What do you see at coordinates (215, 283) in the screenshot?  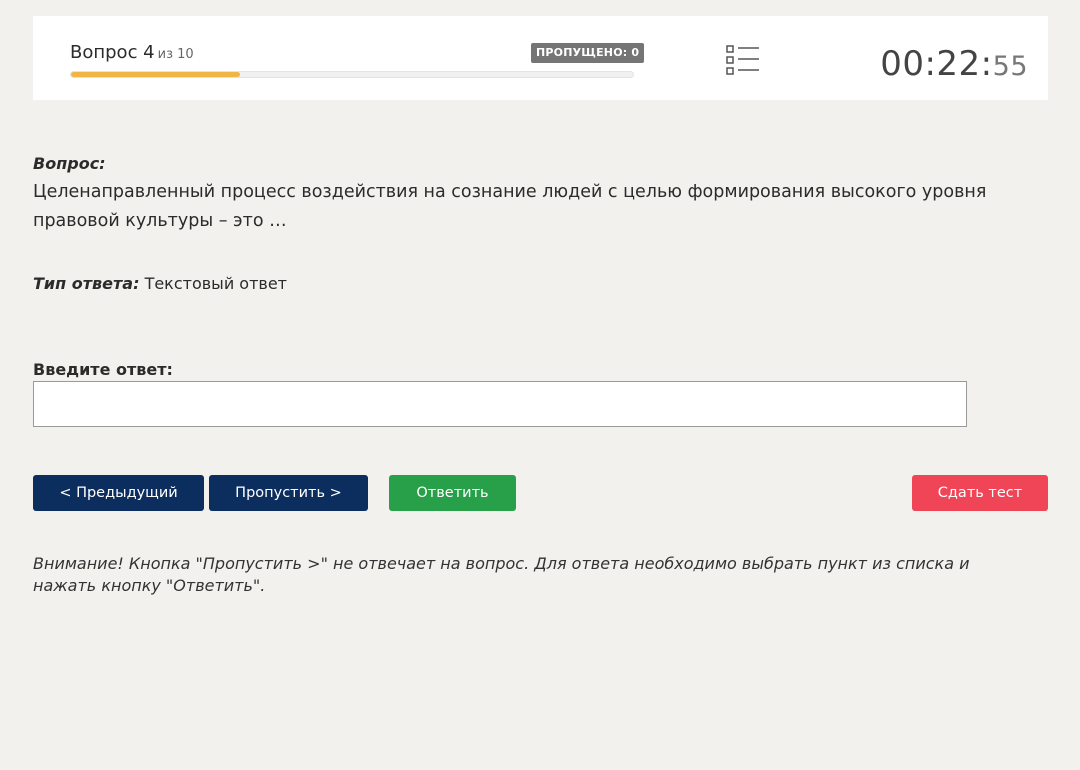 I see `answer-type-value: Текстовый ответ` at bounding box center [215, 283].